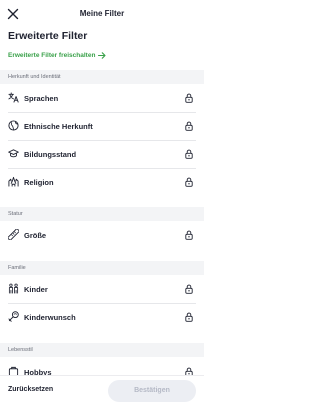  Describe the element at coordinates (102, 393) in the screenshot. I see `footer-bar: Zurücksetzen Bestätigen` at that location.